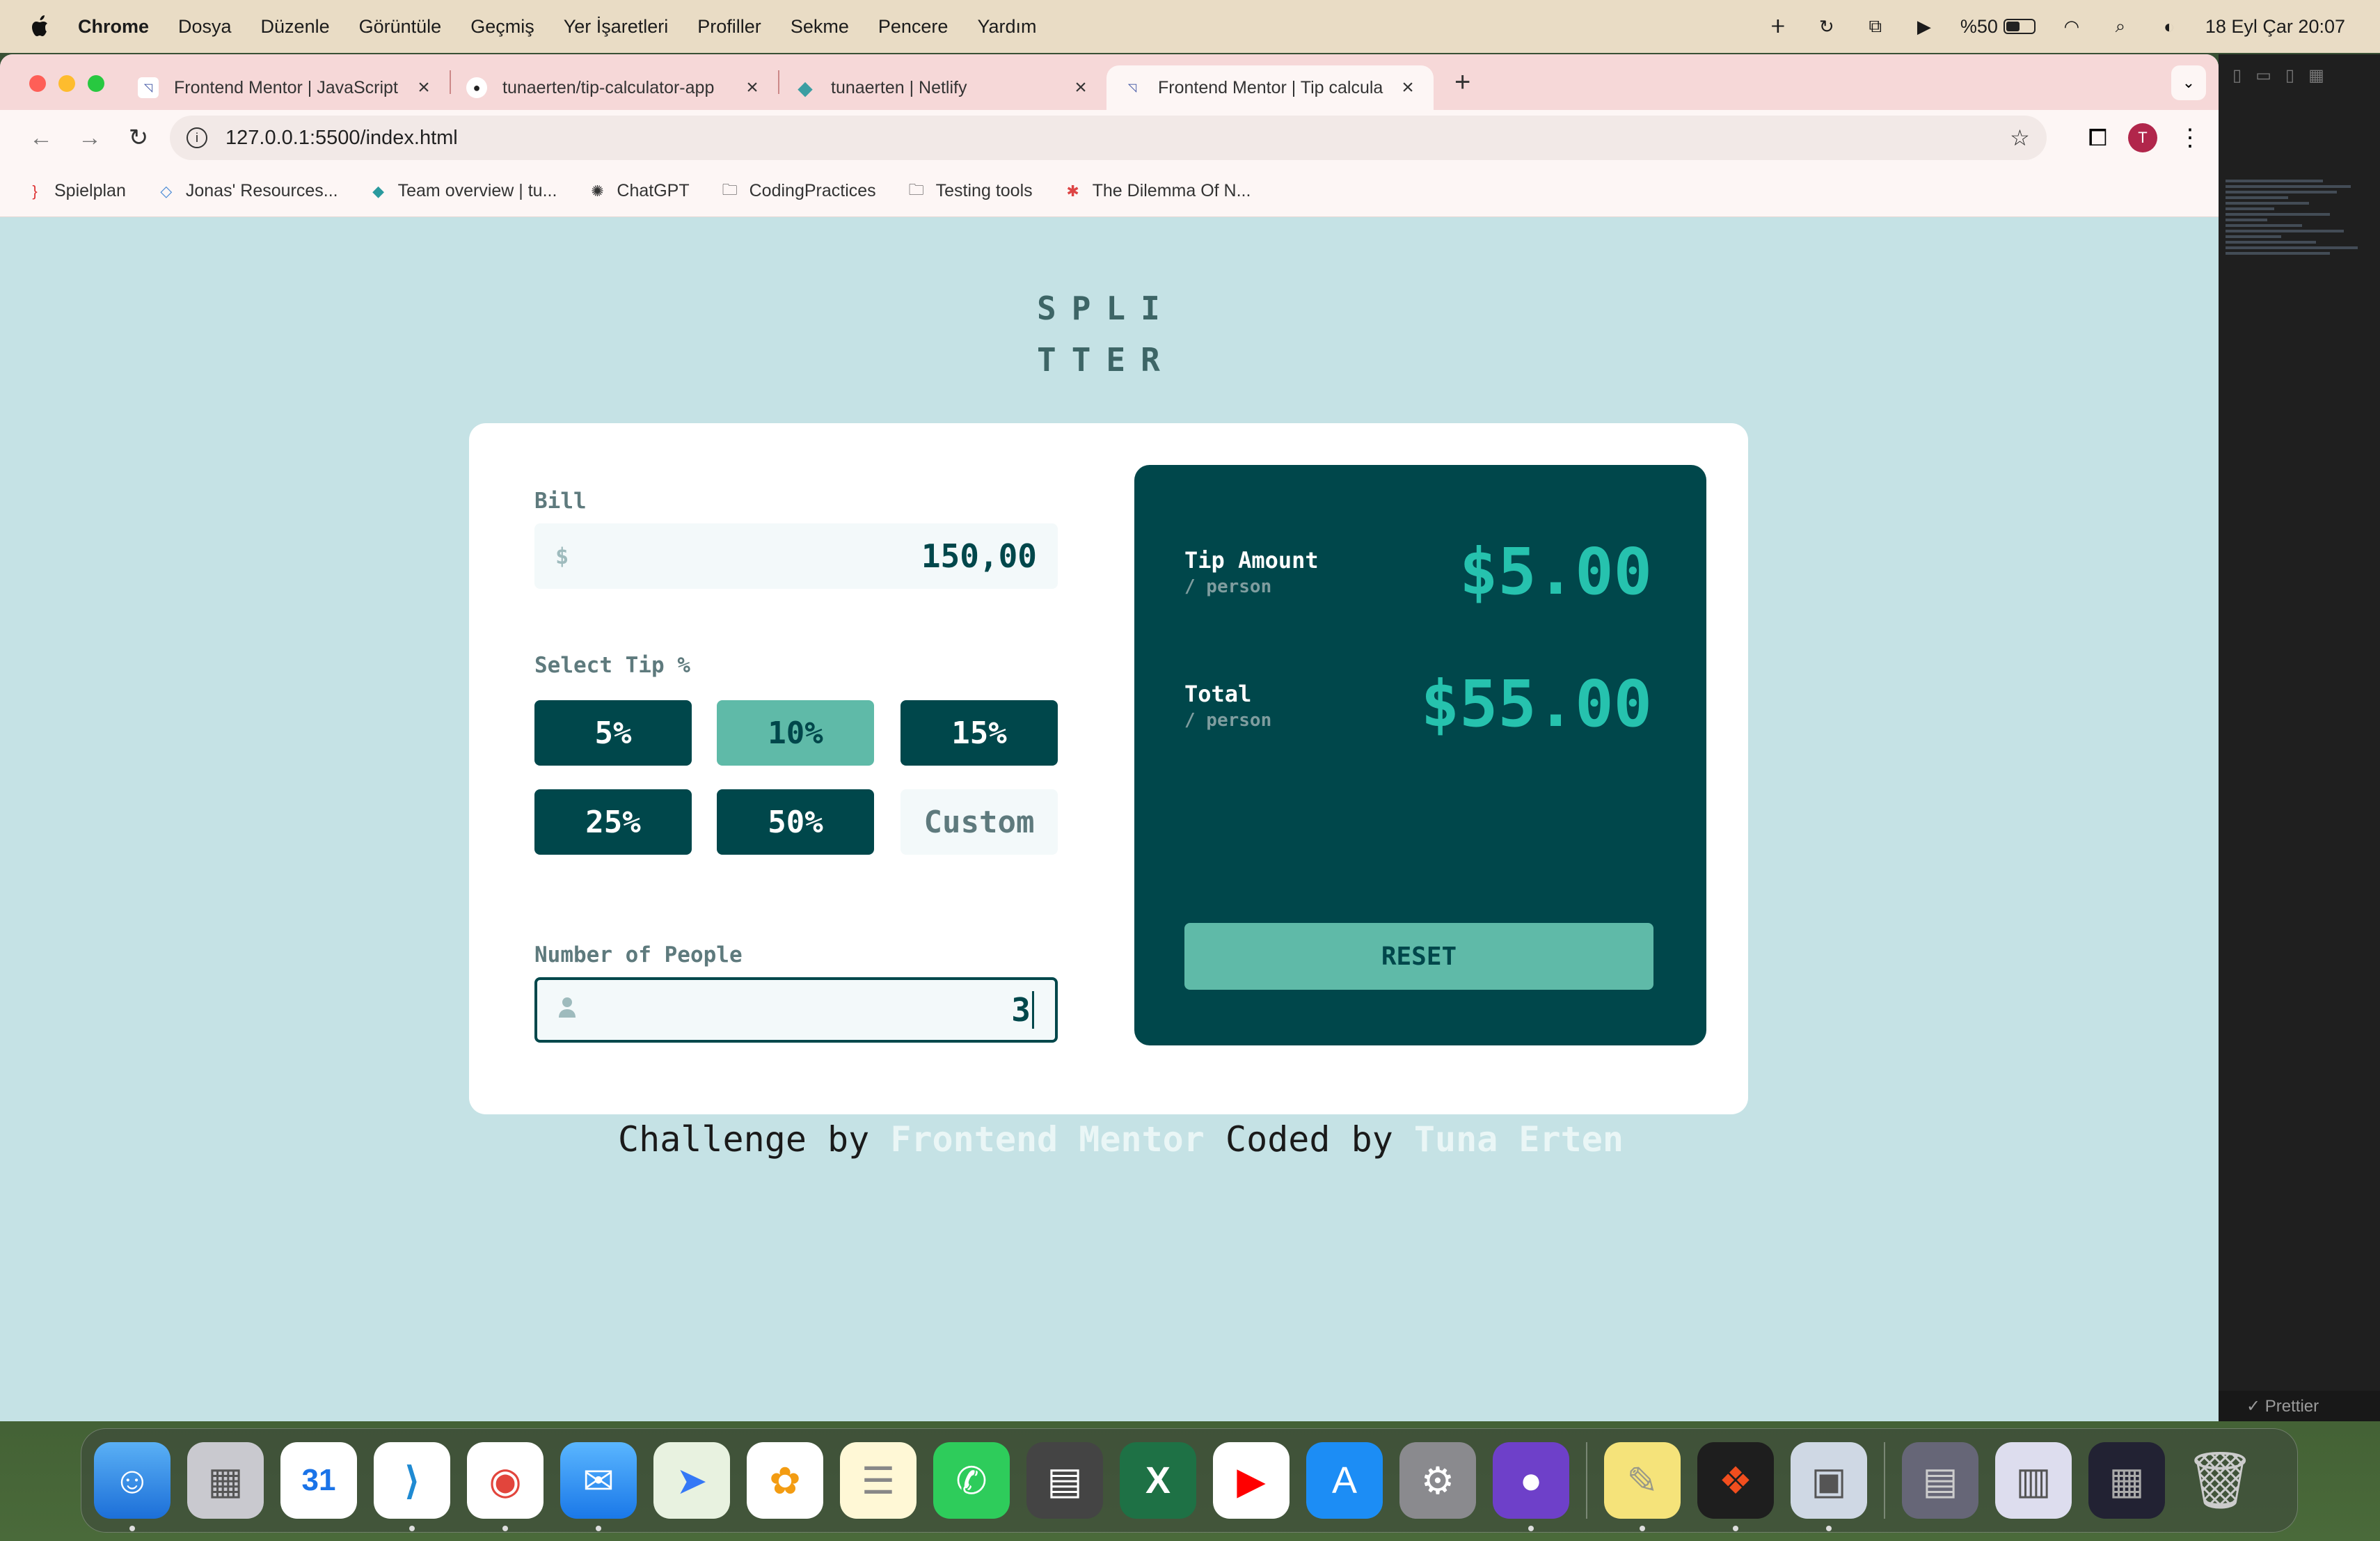  What do you see at coordinates (970, 191) in the screenshot?
I see `bookmark-testing-tools: 🗀 Testing tools` at bounding box center [970, 191].